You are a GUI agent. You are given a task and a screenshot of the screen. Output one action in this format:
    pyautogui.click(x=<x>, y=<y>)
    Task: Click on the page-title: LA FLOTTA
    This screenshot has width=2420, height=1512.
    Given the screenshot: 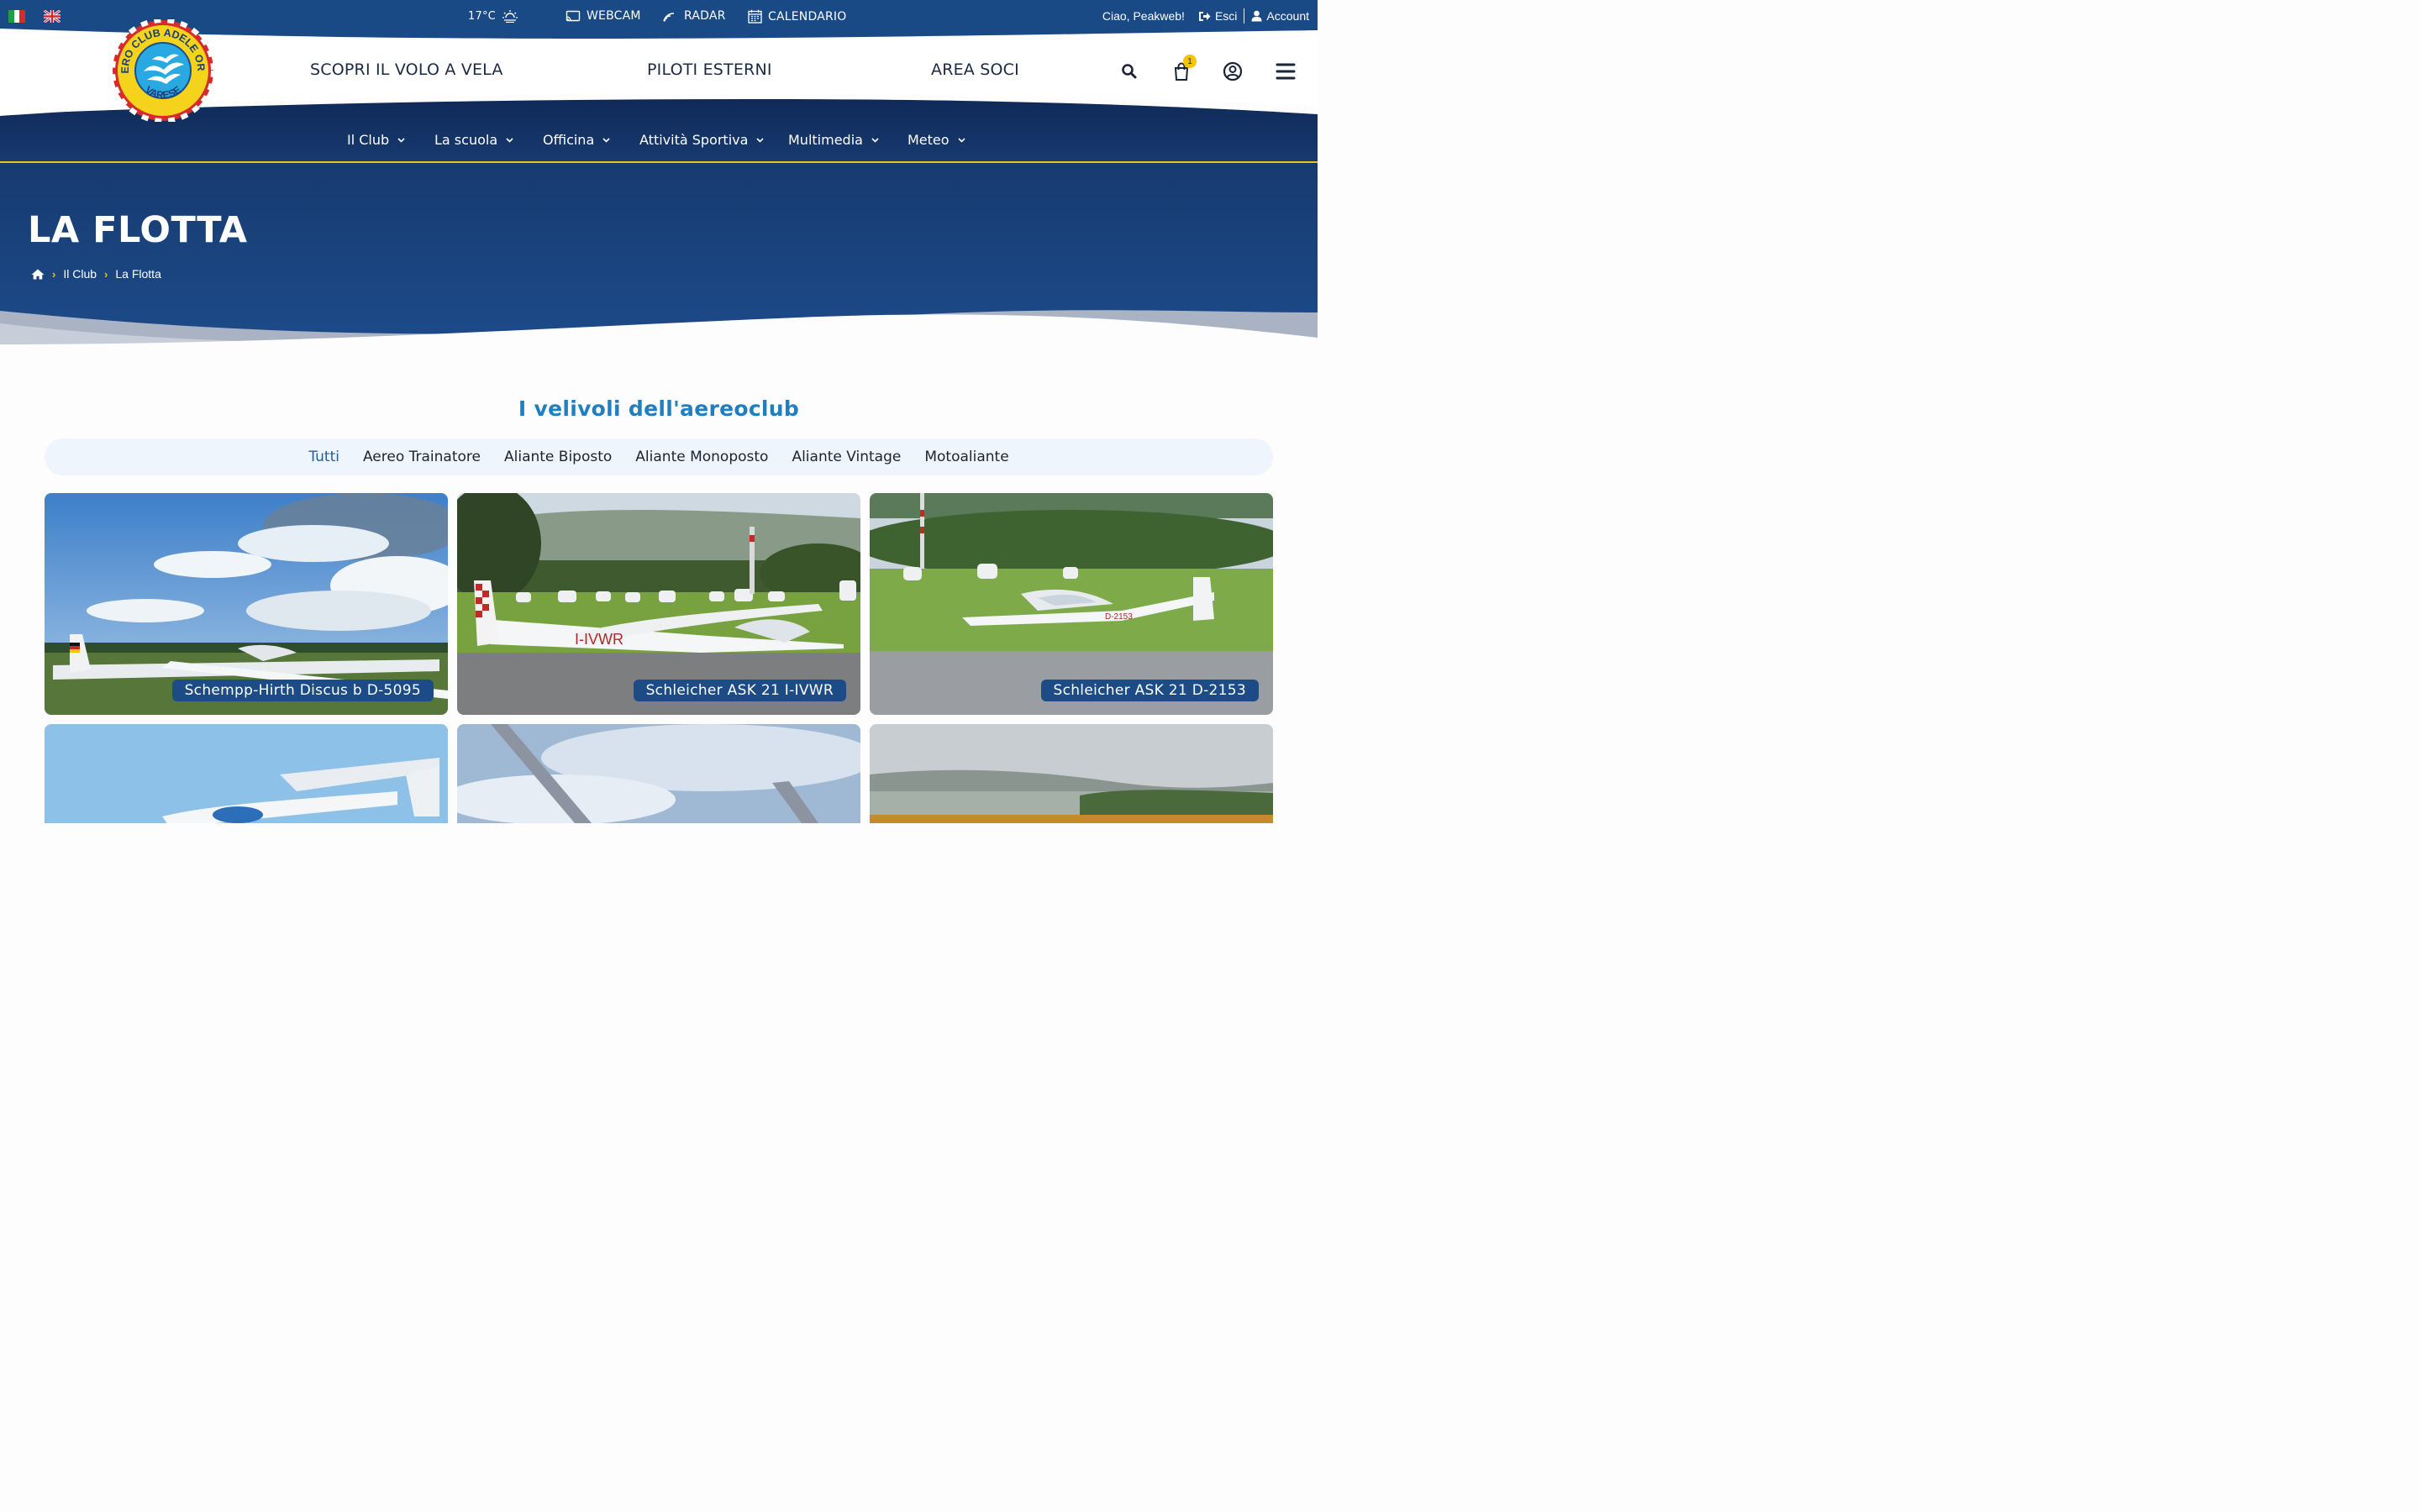 What is the action you would take?
    pyautogui.click(x=138, y=230)
    